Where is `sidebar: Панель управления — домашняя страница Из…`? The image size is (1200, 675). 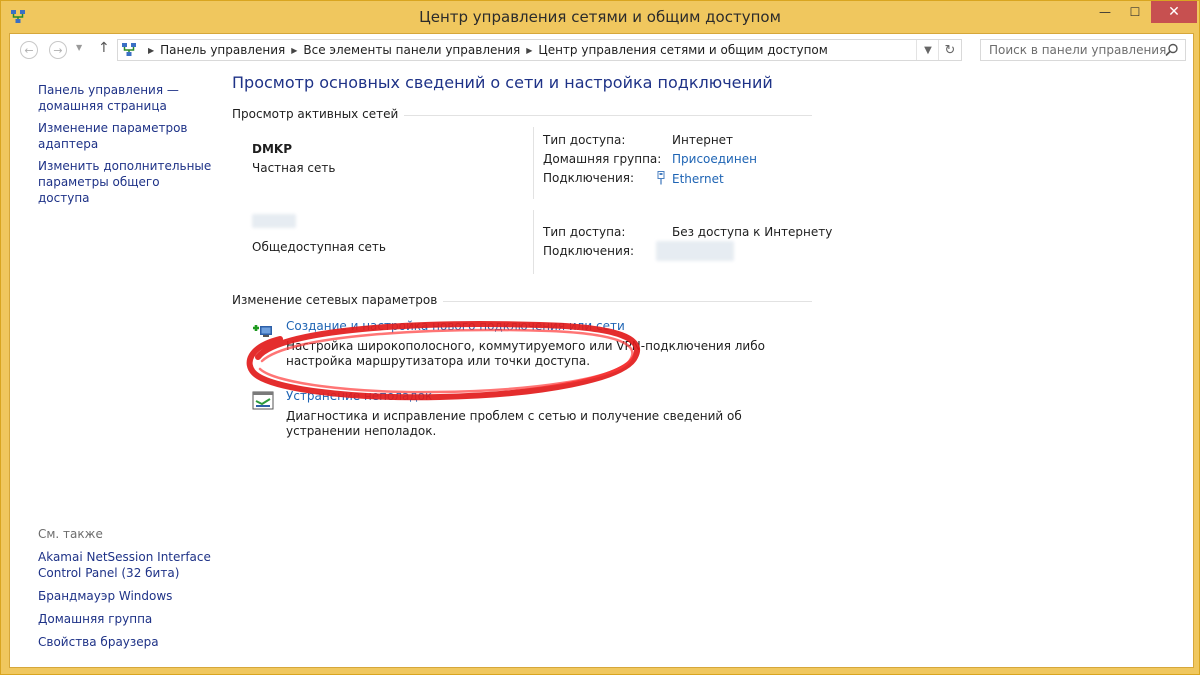
sidebar: Панель управления — домашняя страница Из… is located at coordinates (125, 147).